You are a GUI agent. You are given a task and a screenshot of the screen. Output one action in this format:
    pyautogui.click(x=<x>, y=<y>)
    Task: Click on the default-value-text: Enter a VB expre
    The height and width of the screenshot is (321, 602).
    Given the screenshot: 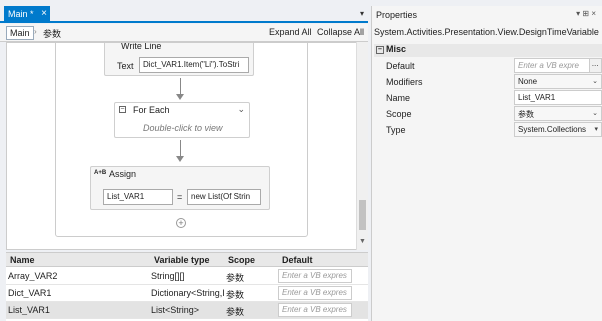 What is the action you would take?
    pyautogui.click(x=548, y=65)
    